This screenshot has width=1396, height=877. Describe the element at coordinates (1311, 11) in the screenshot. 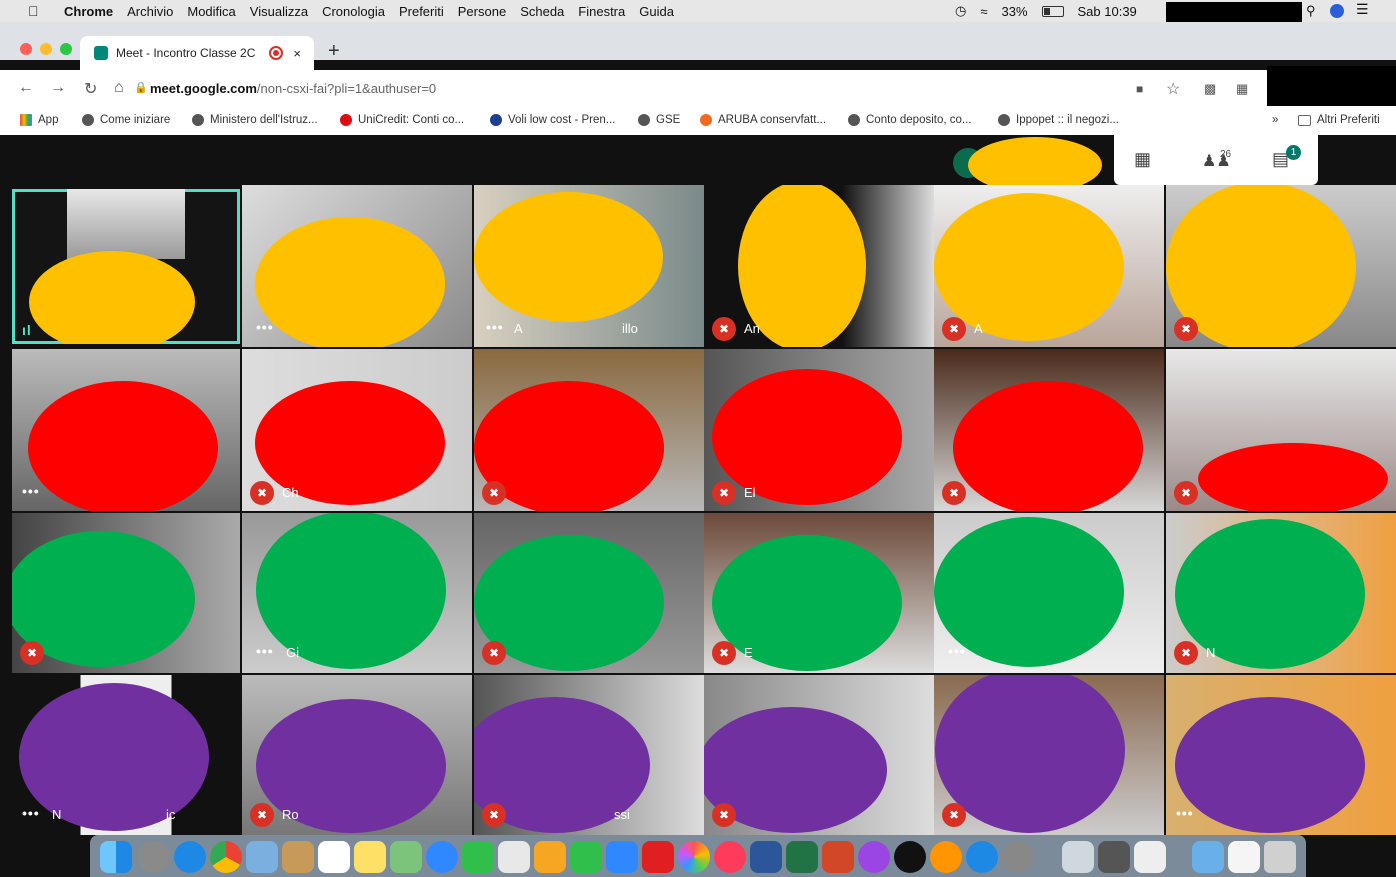

I see `spotlight-icon: ⚲` at that location.